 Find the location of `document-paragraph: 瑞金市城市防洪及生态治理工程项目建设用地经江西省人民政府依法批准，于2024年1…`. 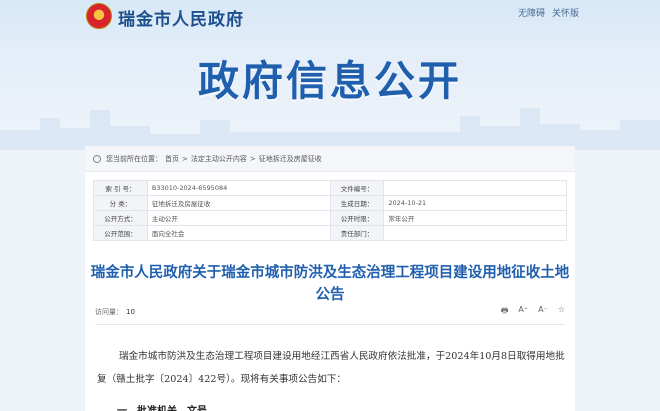

document-paragraph: 瑞金市城市防洪及生态治理工程项目建设用地经江西省人民政府依法批准，于2024年1… is located at coordinates (331, 368).